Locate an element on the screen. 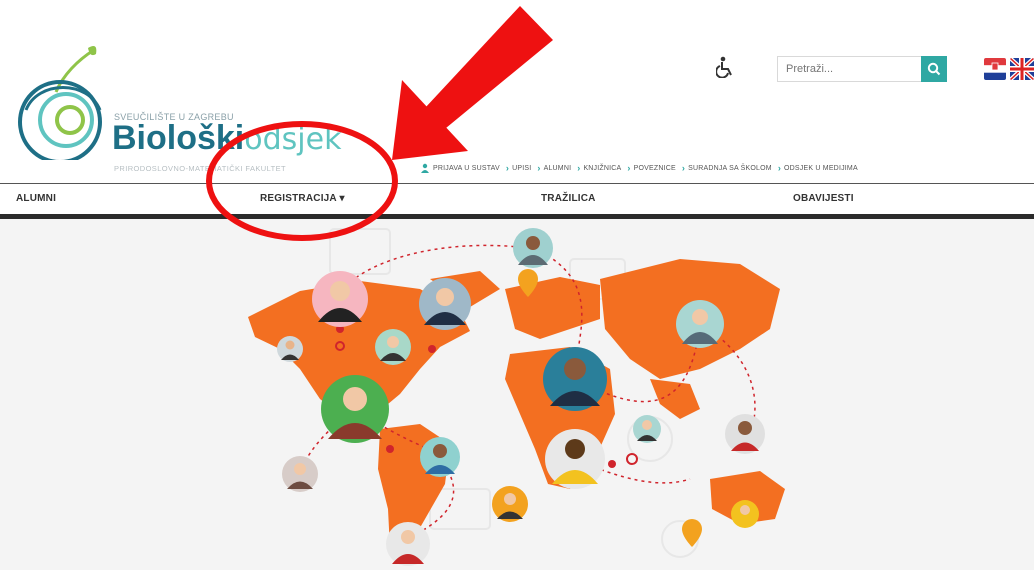 This screenshot has height=570, width=1034. quick-link-login: PRIJAVA U SUSTAV is located at coordinates (460, 168).